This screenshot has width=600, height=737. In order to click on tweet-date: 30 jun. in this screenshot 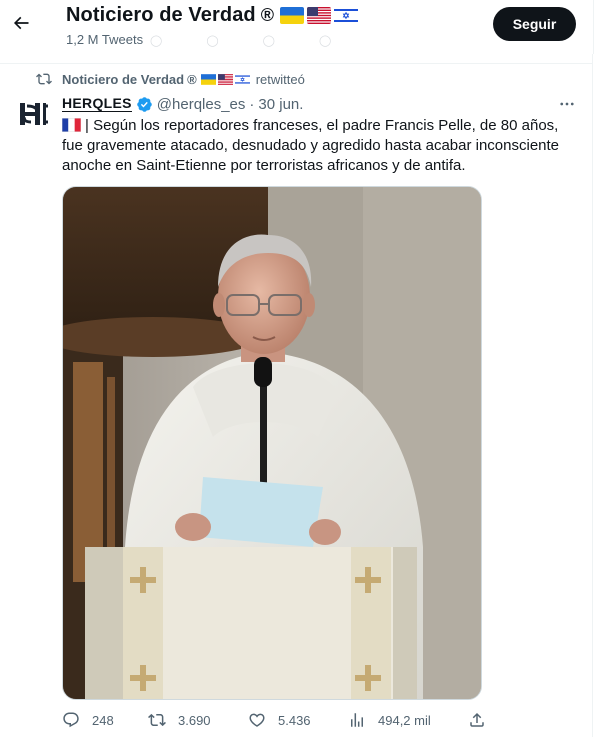, I will do `click(280, 104)`.